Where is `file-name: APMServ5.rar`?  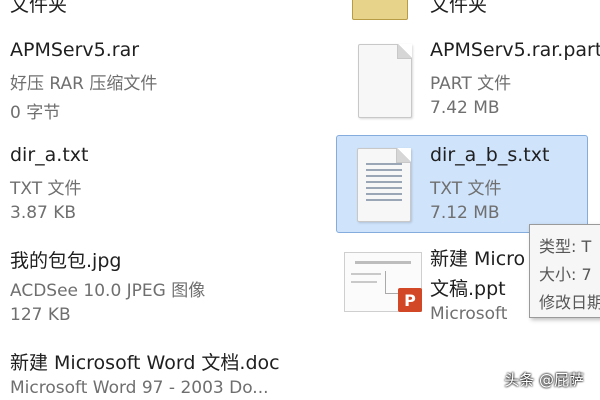 file-name: APMServ5.rar is located at coordinates (74, 50).